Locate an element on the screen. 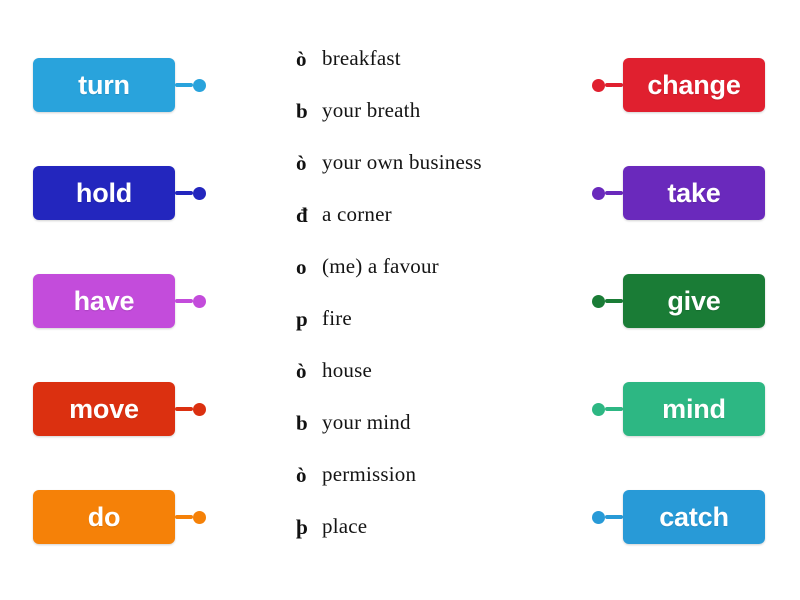 This screenshot has width=800, height=600. tile-have: have is located at coordinates (104, 301).